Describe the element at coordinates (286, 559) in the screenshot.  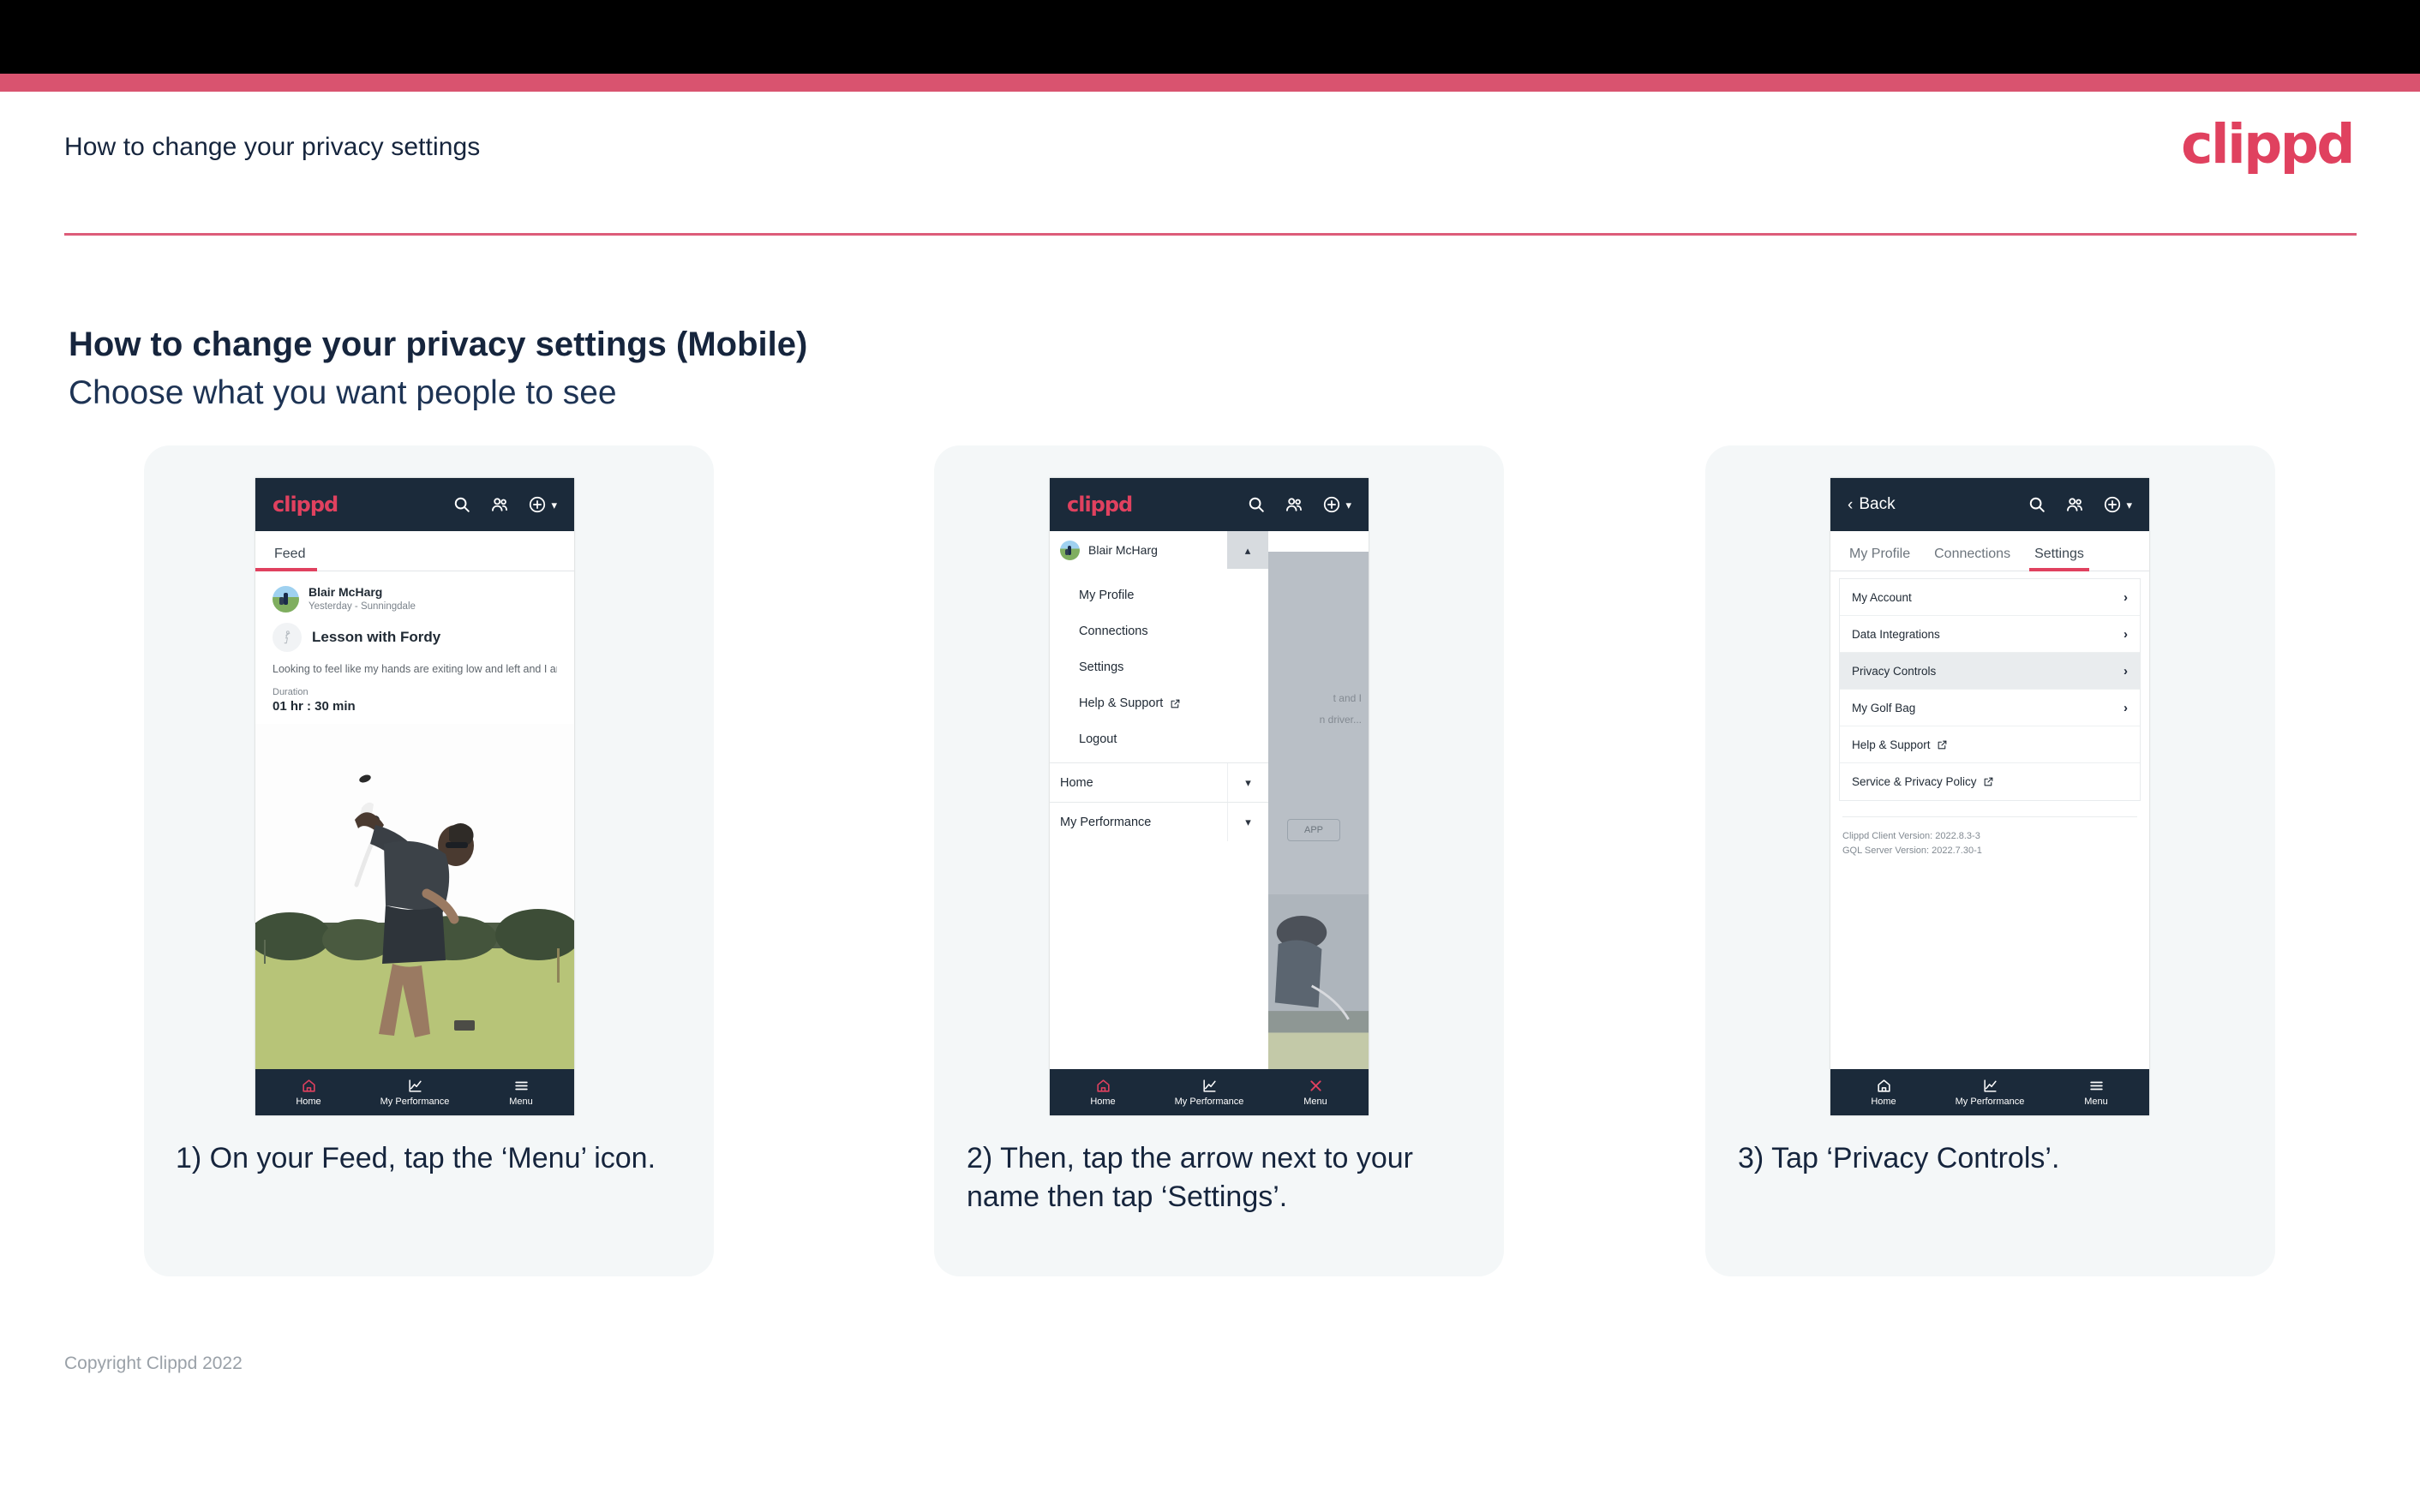
I see `tab-feed: Feed` at that location.